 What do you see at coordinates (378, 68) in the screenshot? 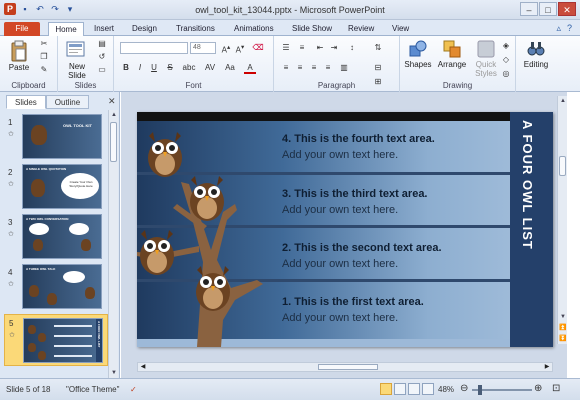
I see `align-text-icon: ⊟` at bounding box center [378, 68].